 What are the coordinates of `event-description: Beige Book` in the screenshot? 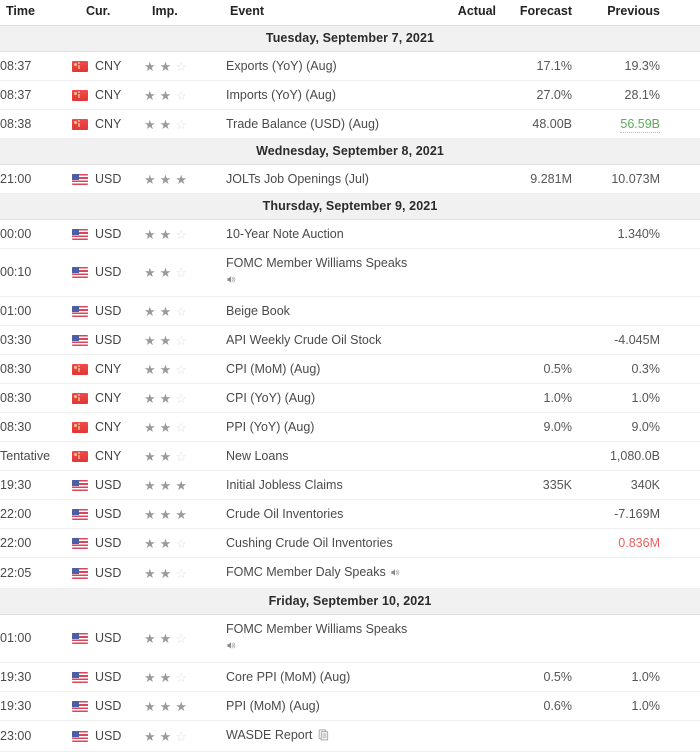 It's located at (322, 311).